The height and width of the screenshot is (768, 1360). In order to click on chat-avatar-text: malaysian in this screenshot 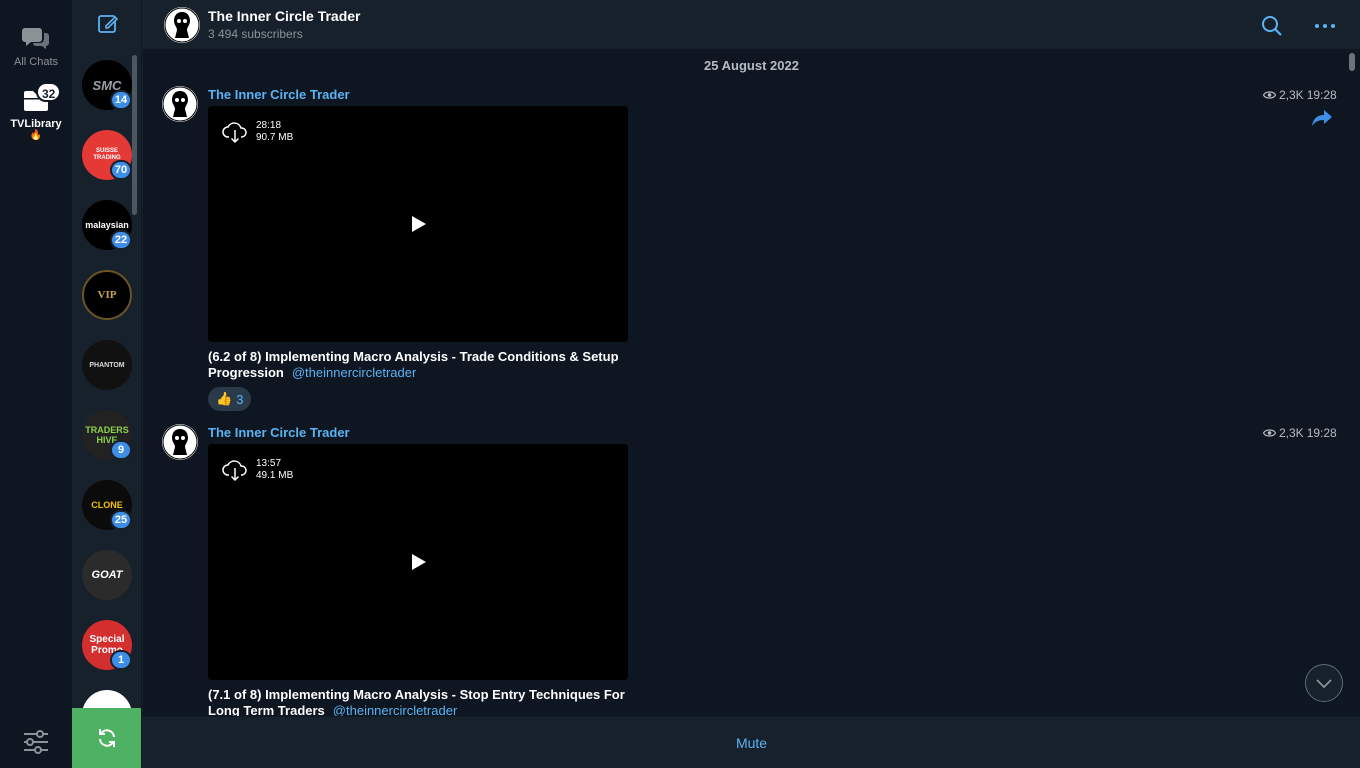, I will do `click(107, 225)`.